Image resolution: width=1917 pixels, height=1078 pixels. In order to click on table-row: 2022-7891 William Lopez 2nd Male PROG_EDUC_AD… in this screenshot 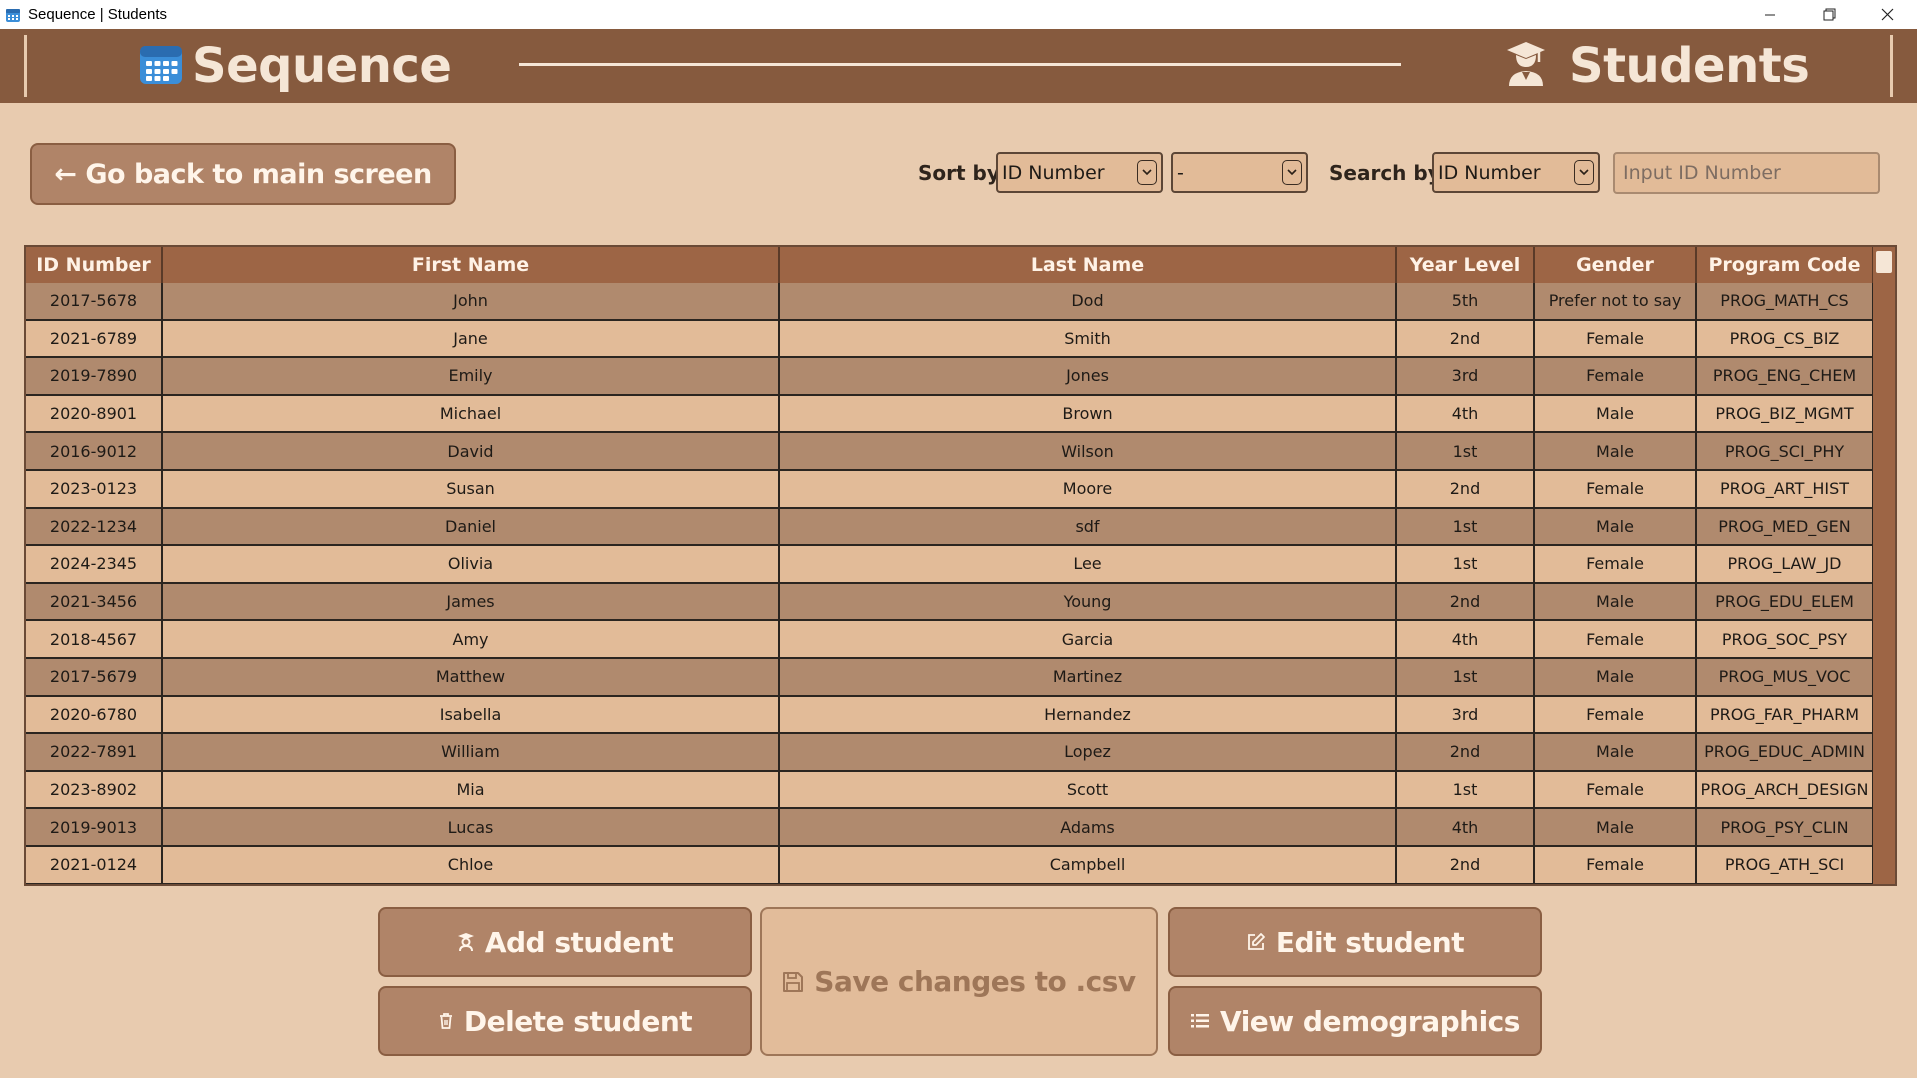, I will do `click(950, 753)`.